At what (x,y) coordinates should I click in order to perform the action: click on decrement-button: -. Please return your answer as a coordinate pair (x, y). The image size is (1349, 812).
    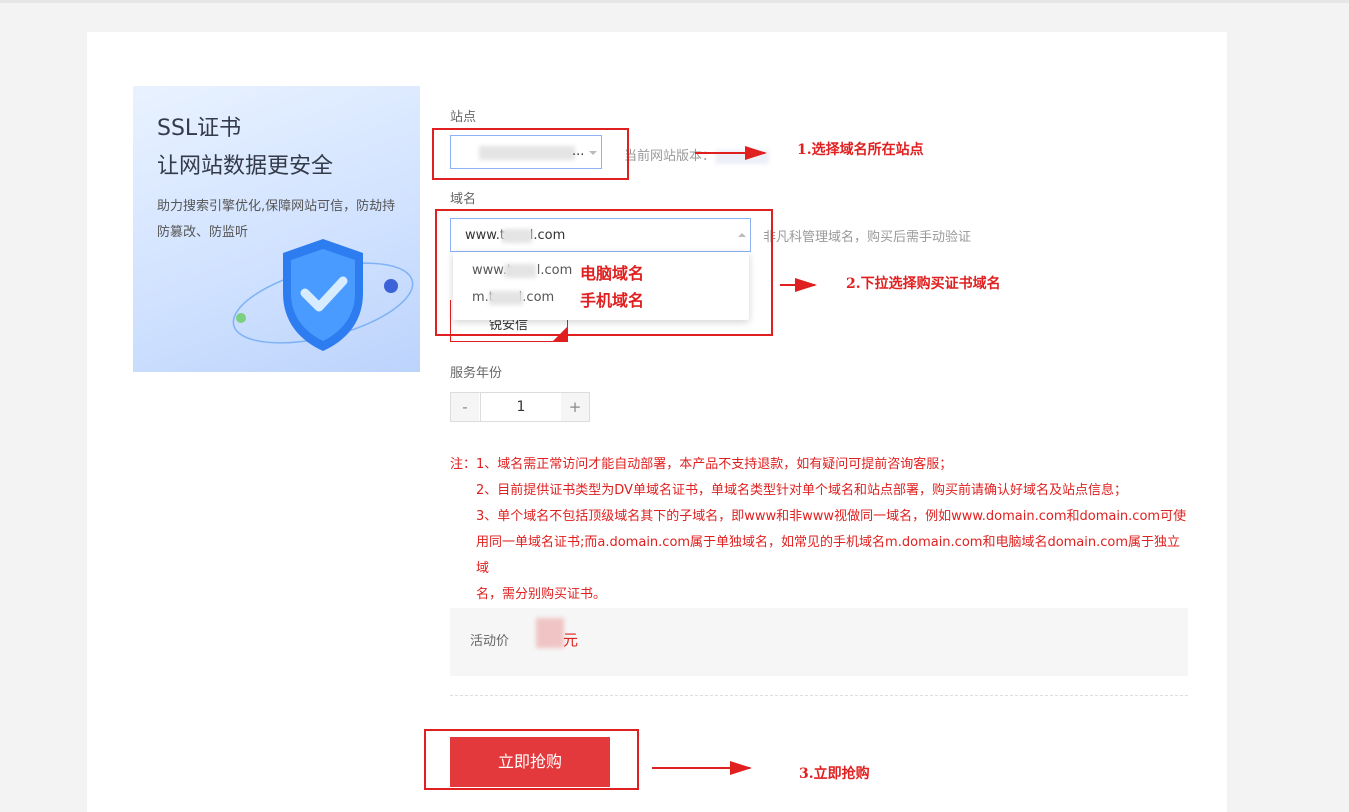
    Looking at the image, I should click on (465, 407).